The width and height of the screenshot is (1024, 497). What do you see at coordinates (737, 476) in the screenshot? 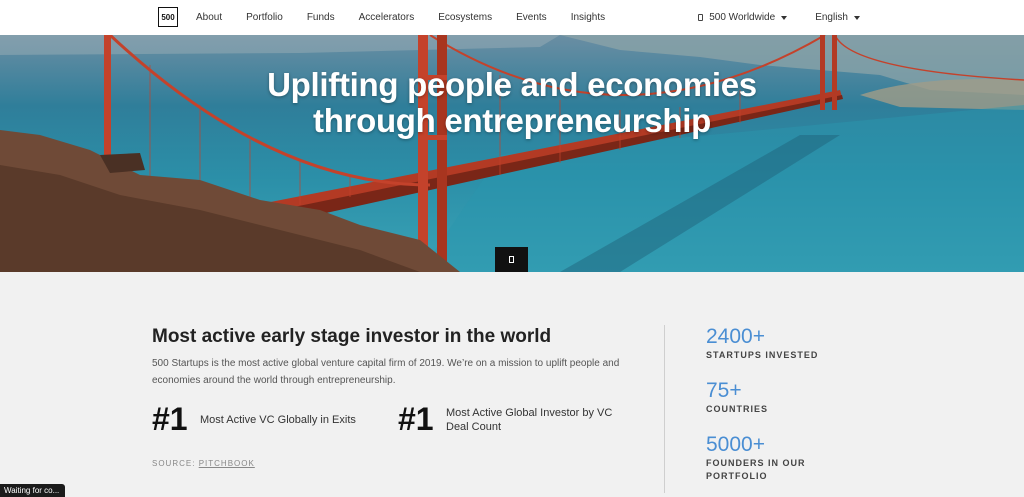
I see `kpi-label-line-2: PORTFOLIO` at bounding box center [737, 476].